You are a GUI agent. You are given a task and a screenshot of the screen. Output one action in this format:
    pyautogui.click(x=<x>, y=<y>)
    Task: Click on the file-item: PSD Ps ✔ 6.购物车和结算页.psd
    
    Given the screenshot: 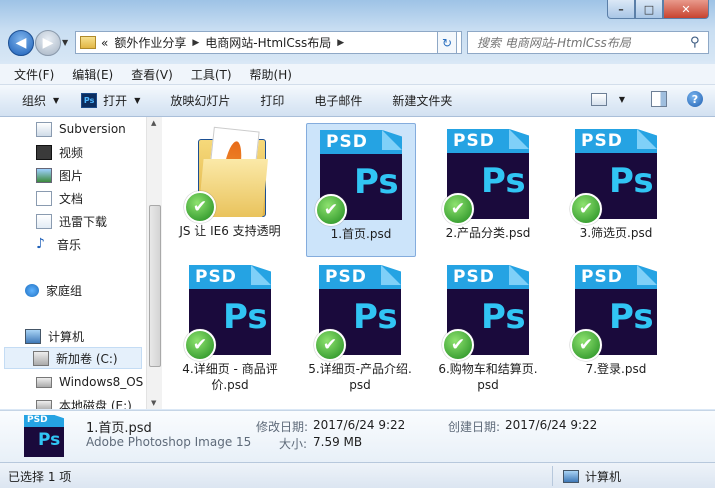 What is the action you would take?
    pyautogui.click(x=488, y=325)
    